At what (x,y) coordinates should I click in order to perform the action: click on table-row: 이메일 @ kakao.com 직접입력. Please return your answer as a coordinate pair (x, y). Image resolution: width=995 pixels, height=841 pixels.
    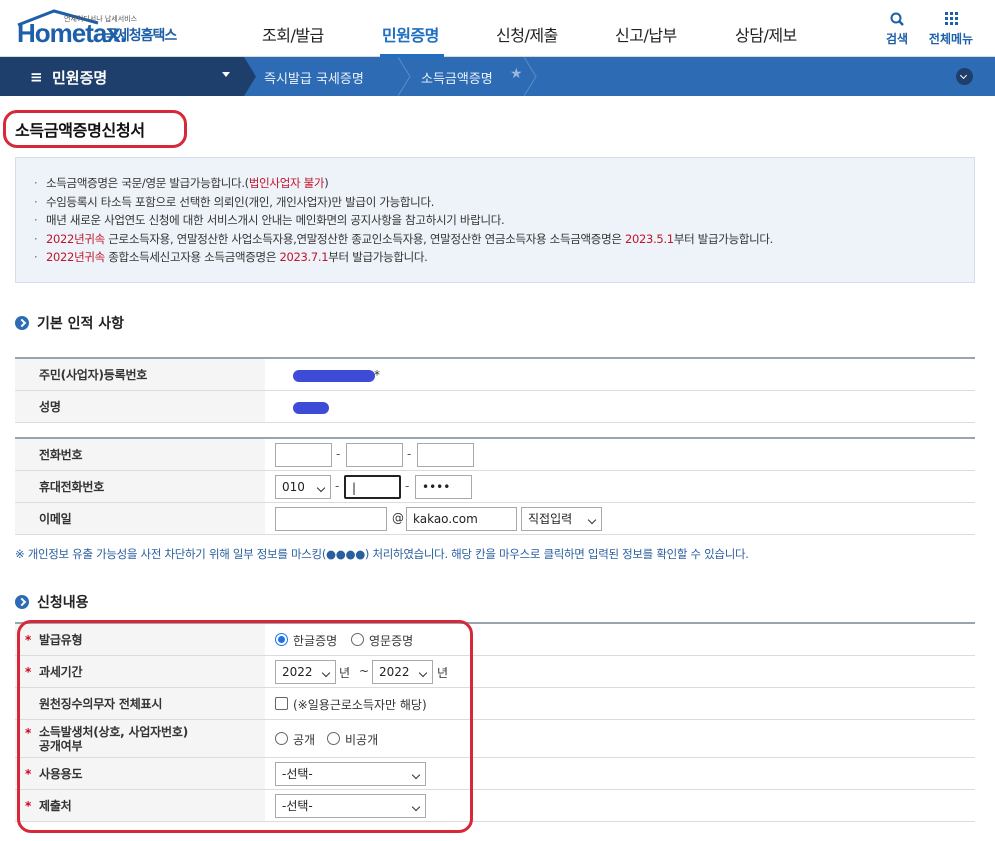
    Looking at the image, I should click on (495, 519).